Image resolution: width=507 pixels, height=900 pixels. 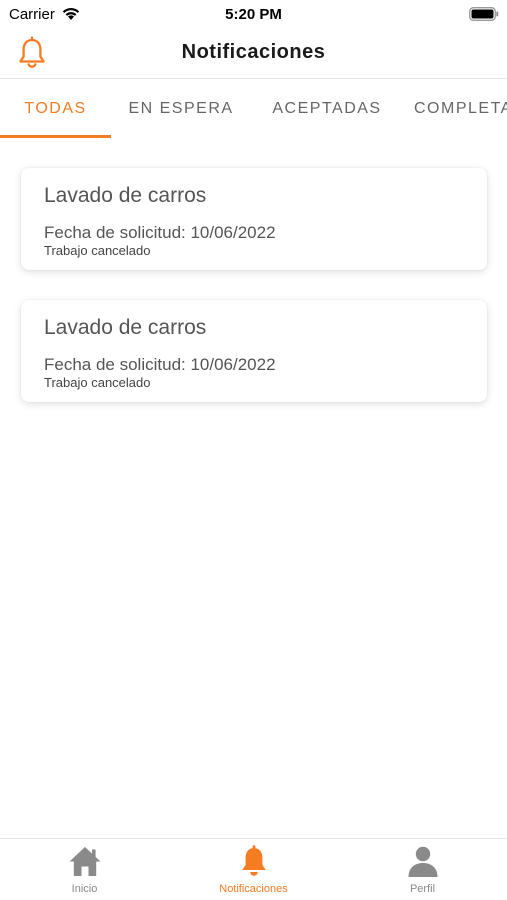 What do you see at coordinates (55, 109) in the screenshot?
I see `tab-todas: TODAS` at bounding box center [55, 109].